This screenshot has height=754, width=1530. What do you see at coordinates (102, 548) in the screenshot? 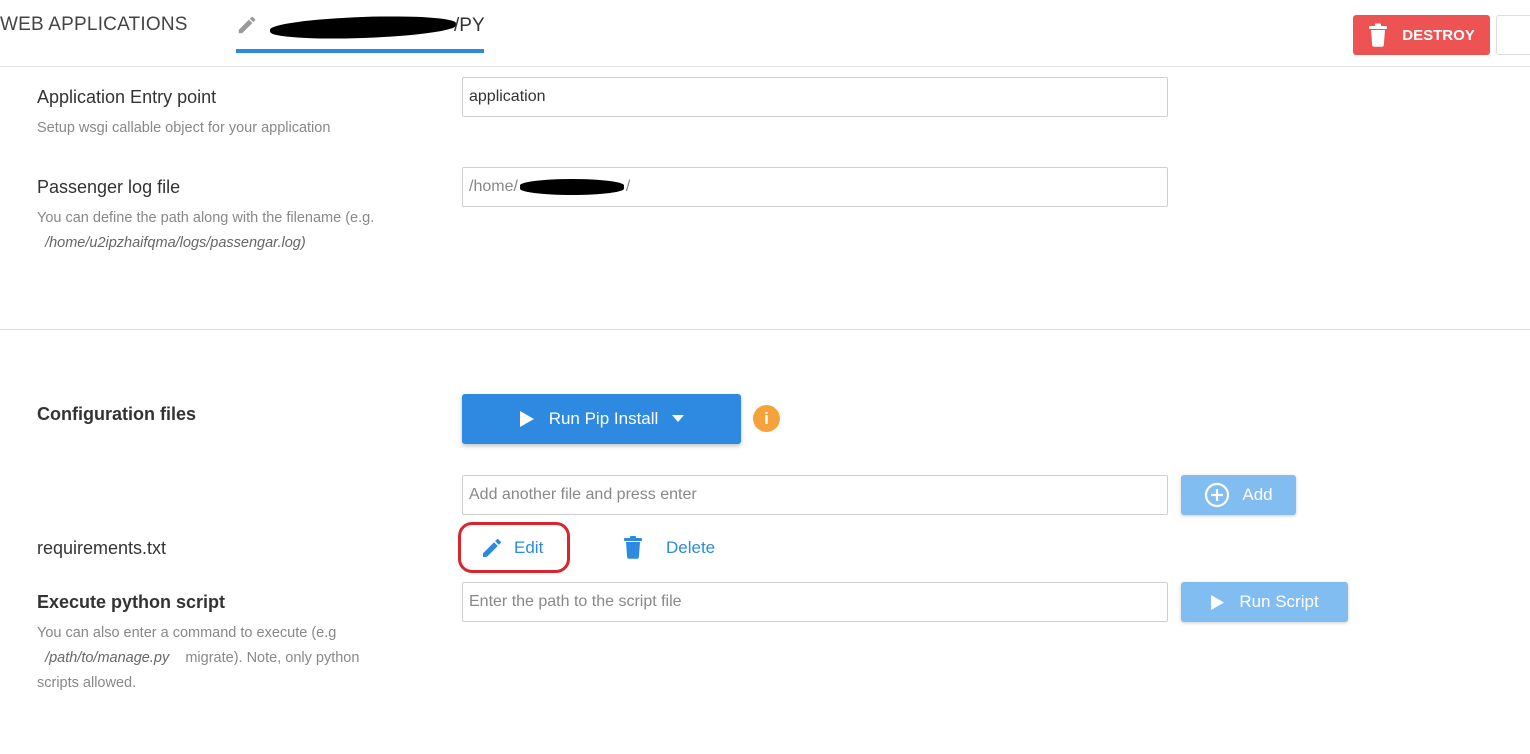
I see `config-file-name: requirements.txt` at bounding box center [102, 548].